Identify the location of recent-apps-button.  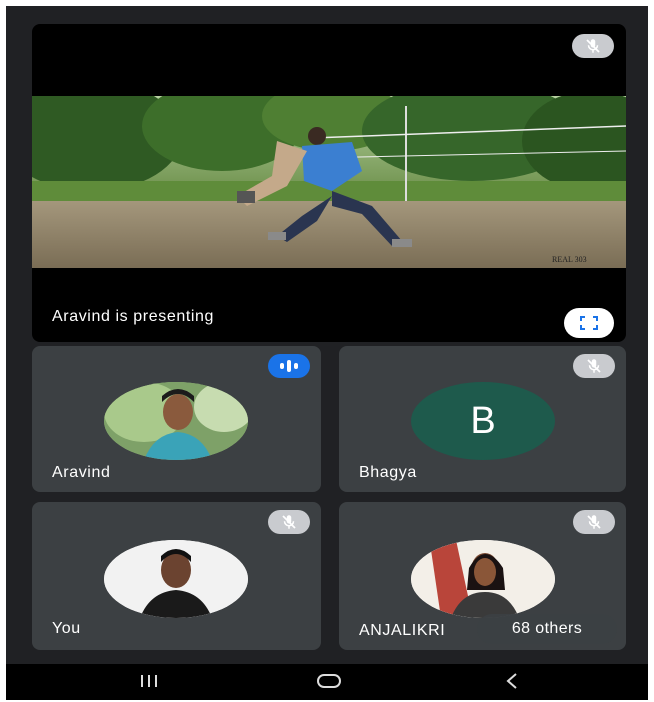
(149, 683).